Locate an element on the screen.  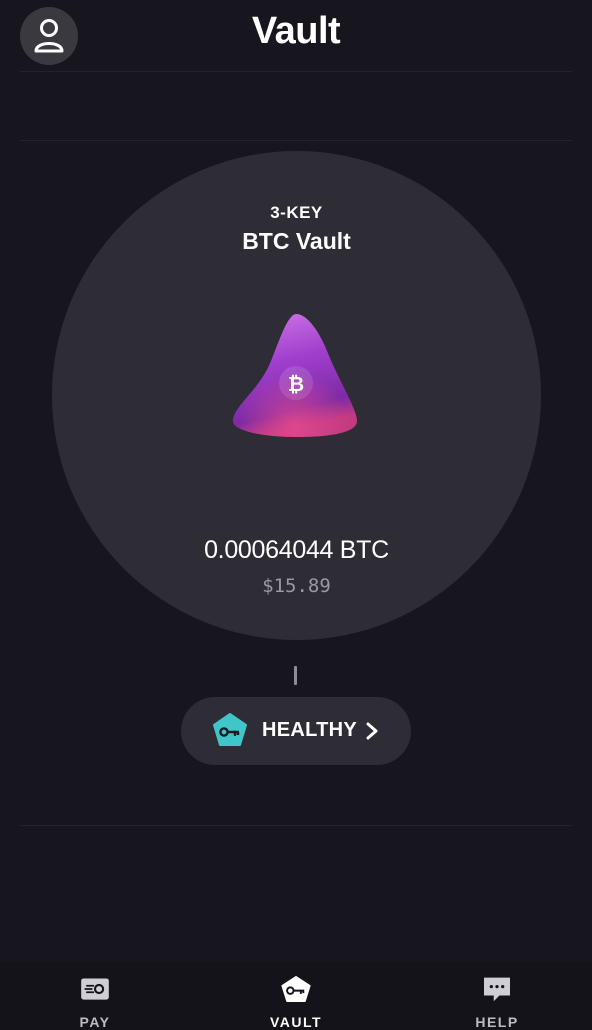
tab-vault: VAULT is located at coordinates (296, 996).